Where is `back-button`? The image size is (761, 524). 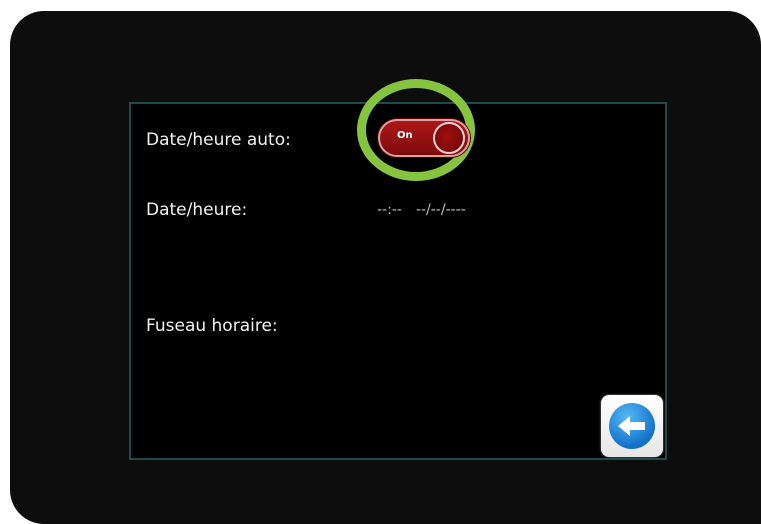
back-button is located at coordinates (632, 426).